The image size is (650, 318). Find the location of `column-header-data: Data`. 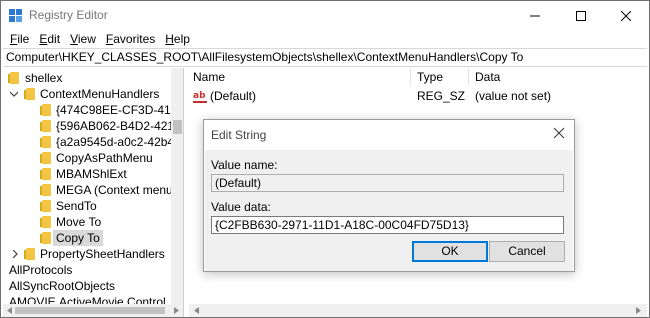

column-header-data: Data is located at coordinates (487, 77).